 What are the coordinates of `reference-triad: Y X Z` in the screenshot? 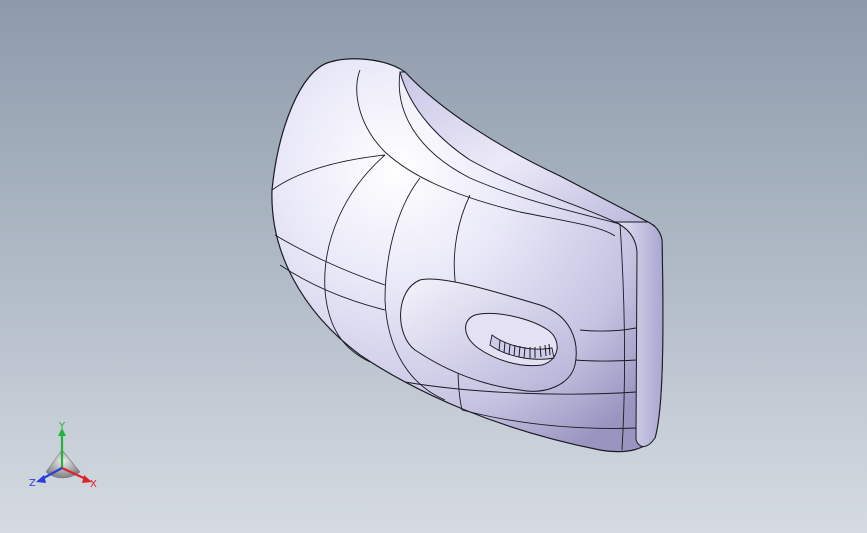 It's located at (63, 455).